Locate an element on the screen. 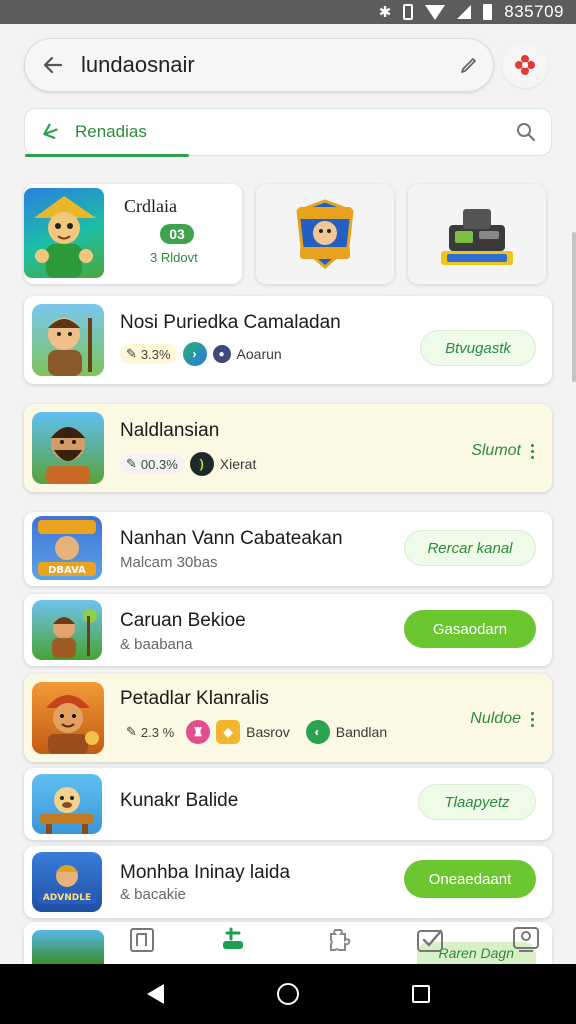  tab-games-icon is located at coordinates (232, 940).